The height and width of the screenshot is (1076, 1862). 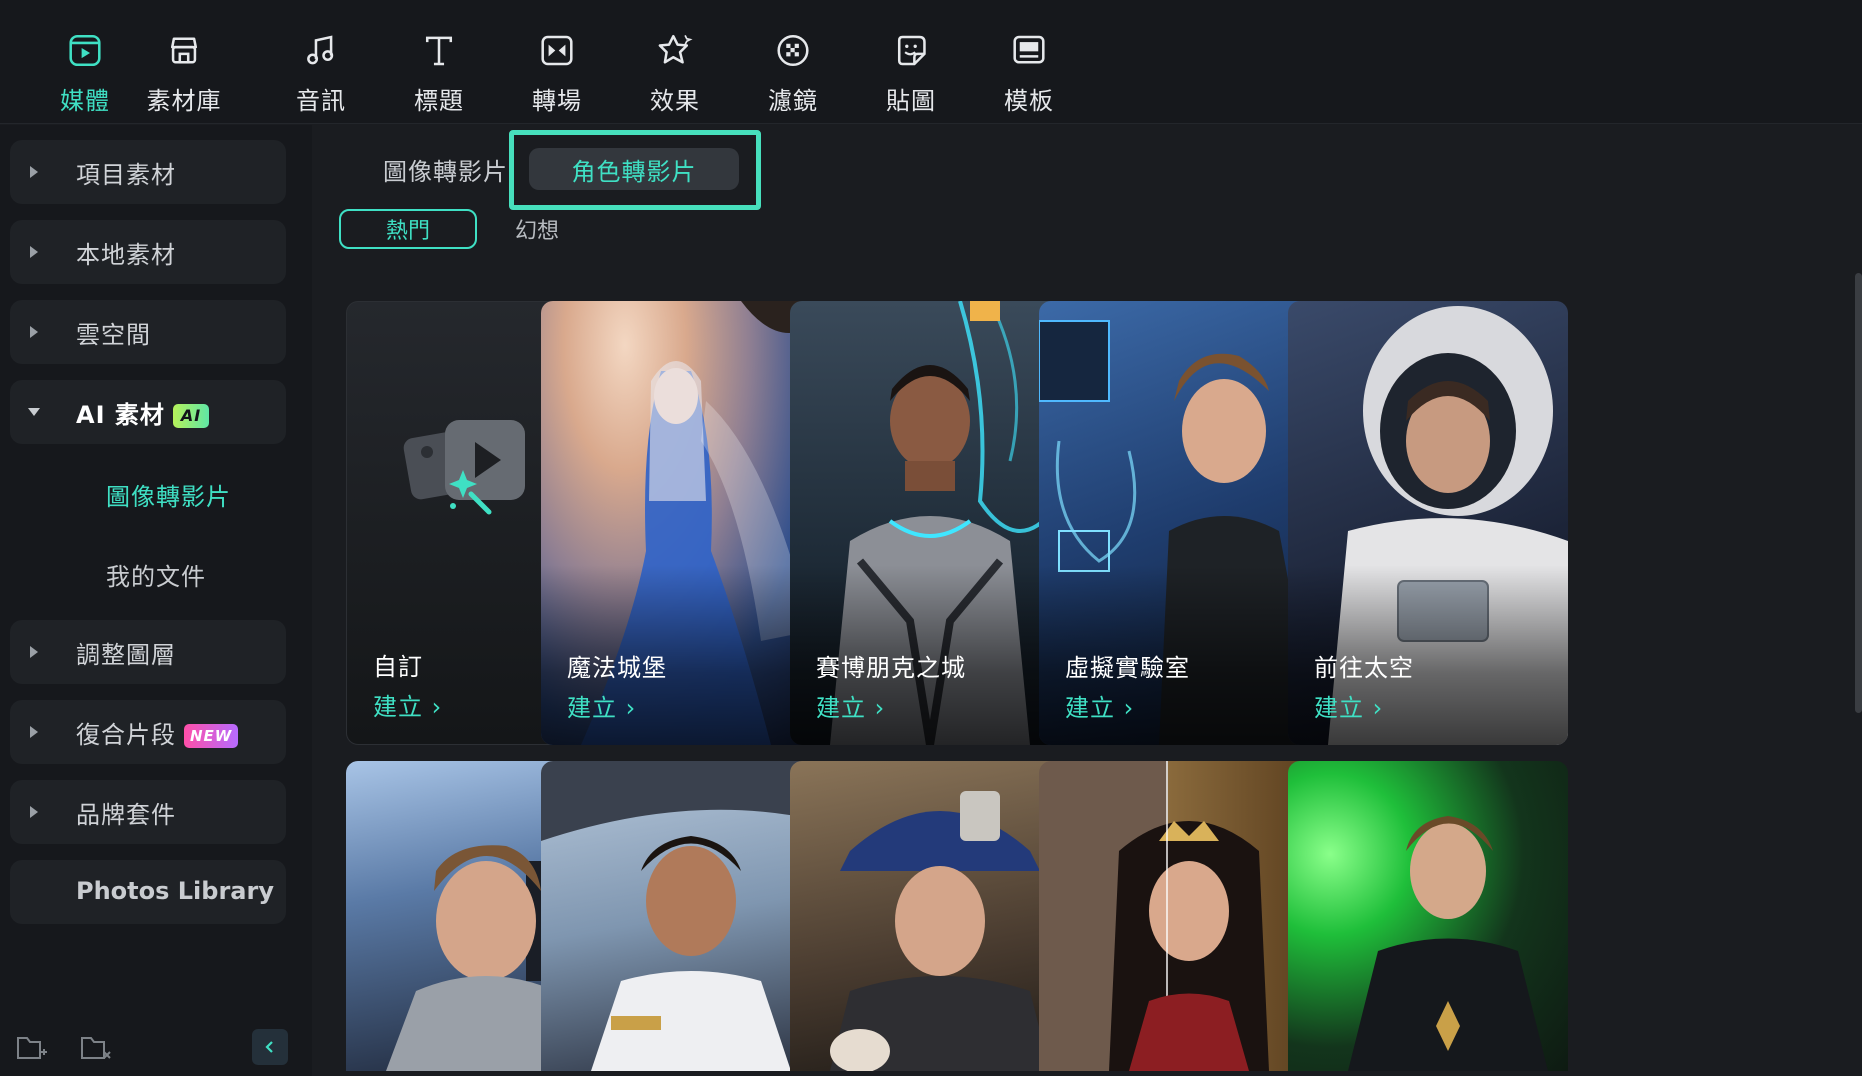 What do you see at coordinates (126, 814) in the screenshot?
I see `sidebar-item-label: 品牌套件` at bounding box center [126, 814].